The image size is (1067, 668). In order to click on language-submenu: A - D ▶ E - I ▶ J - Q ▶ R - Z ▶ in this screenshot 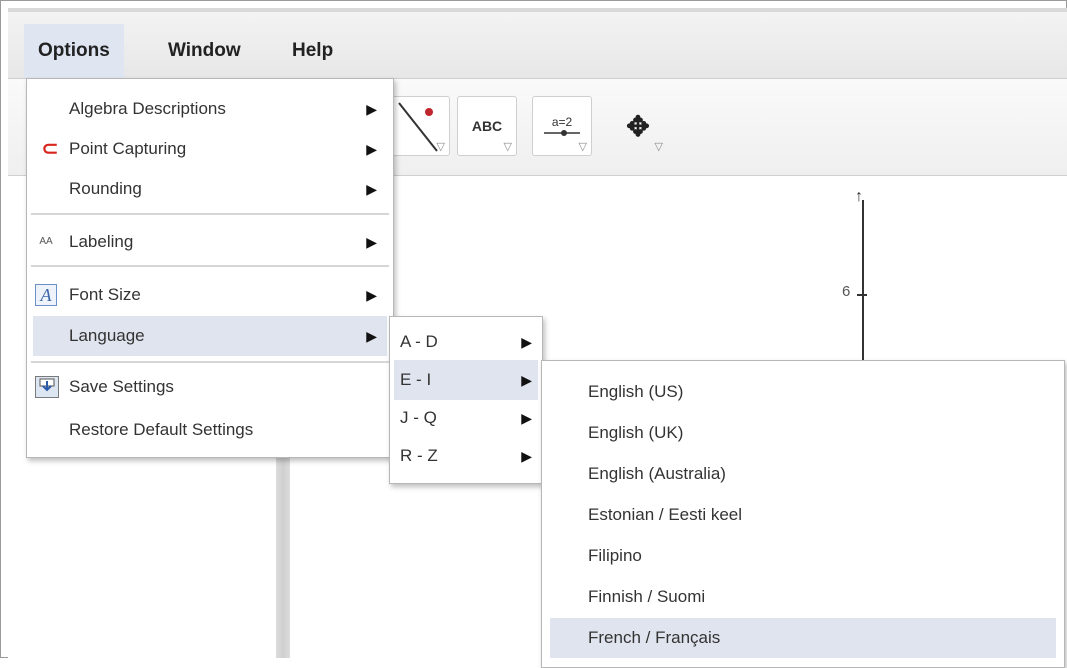, I will do `click(466, 400)`.